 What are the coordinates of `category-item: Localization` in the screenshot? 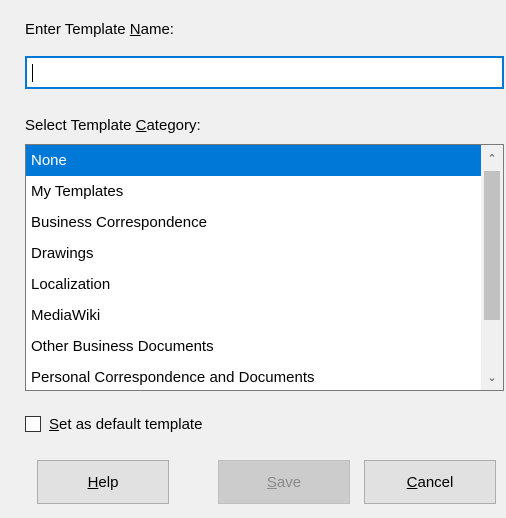 It's located at (253, 284).